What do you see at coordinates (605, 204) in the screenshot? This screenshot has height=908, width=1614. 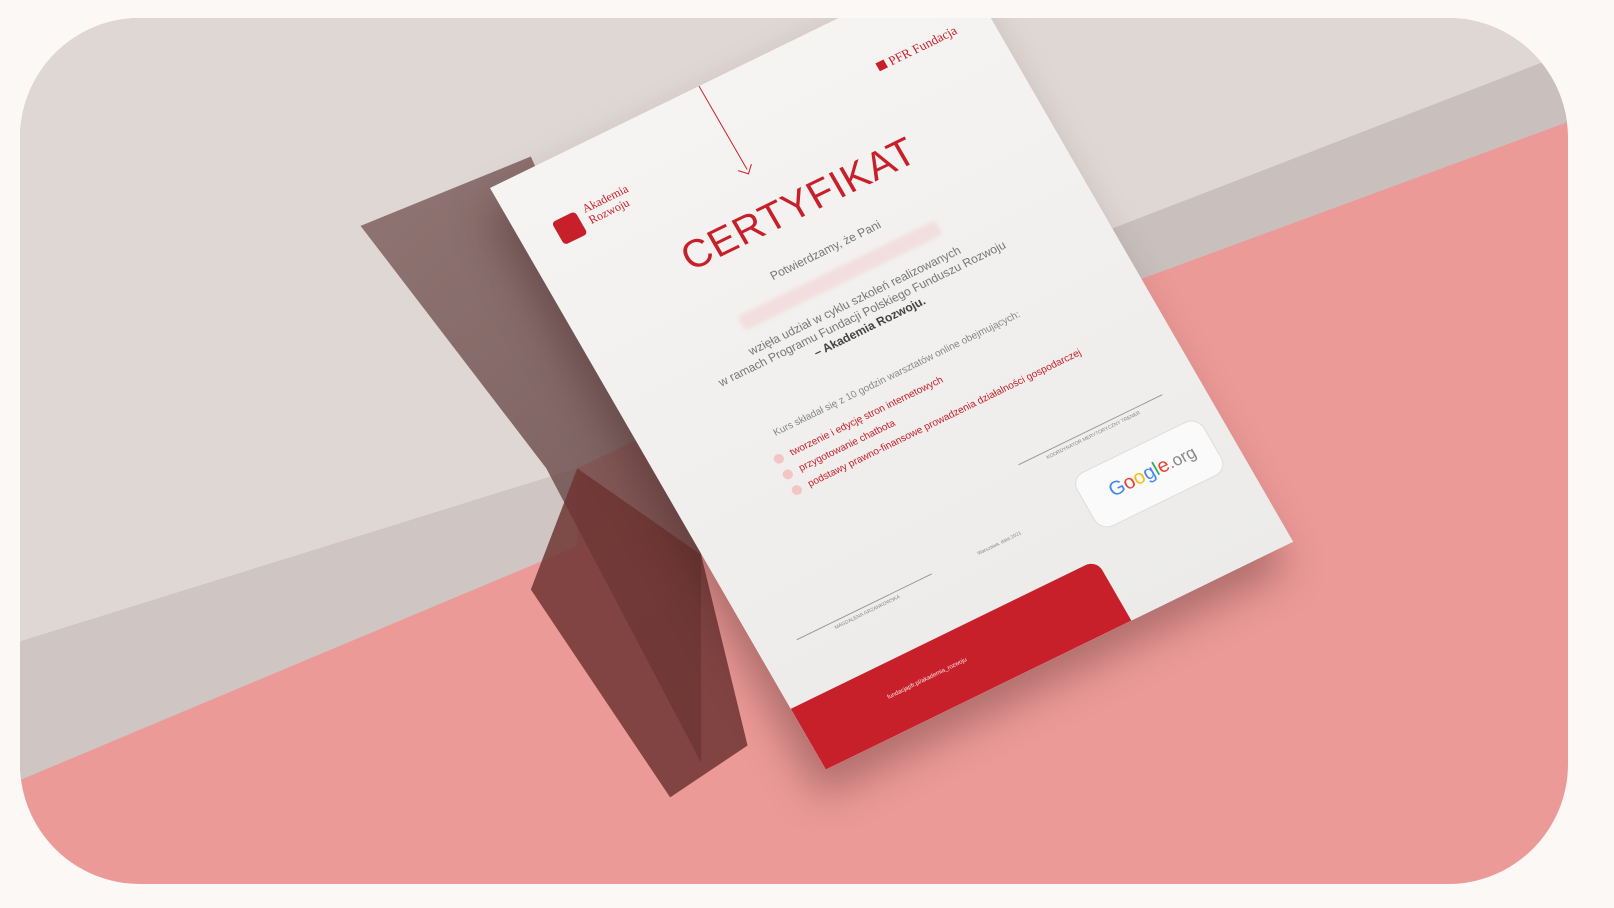 I see `akademia-logo-text: Akademia Rozwoju` at bounding box center [605, 204].